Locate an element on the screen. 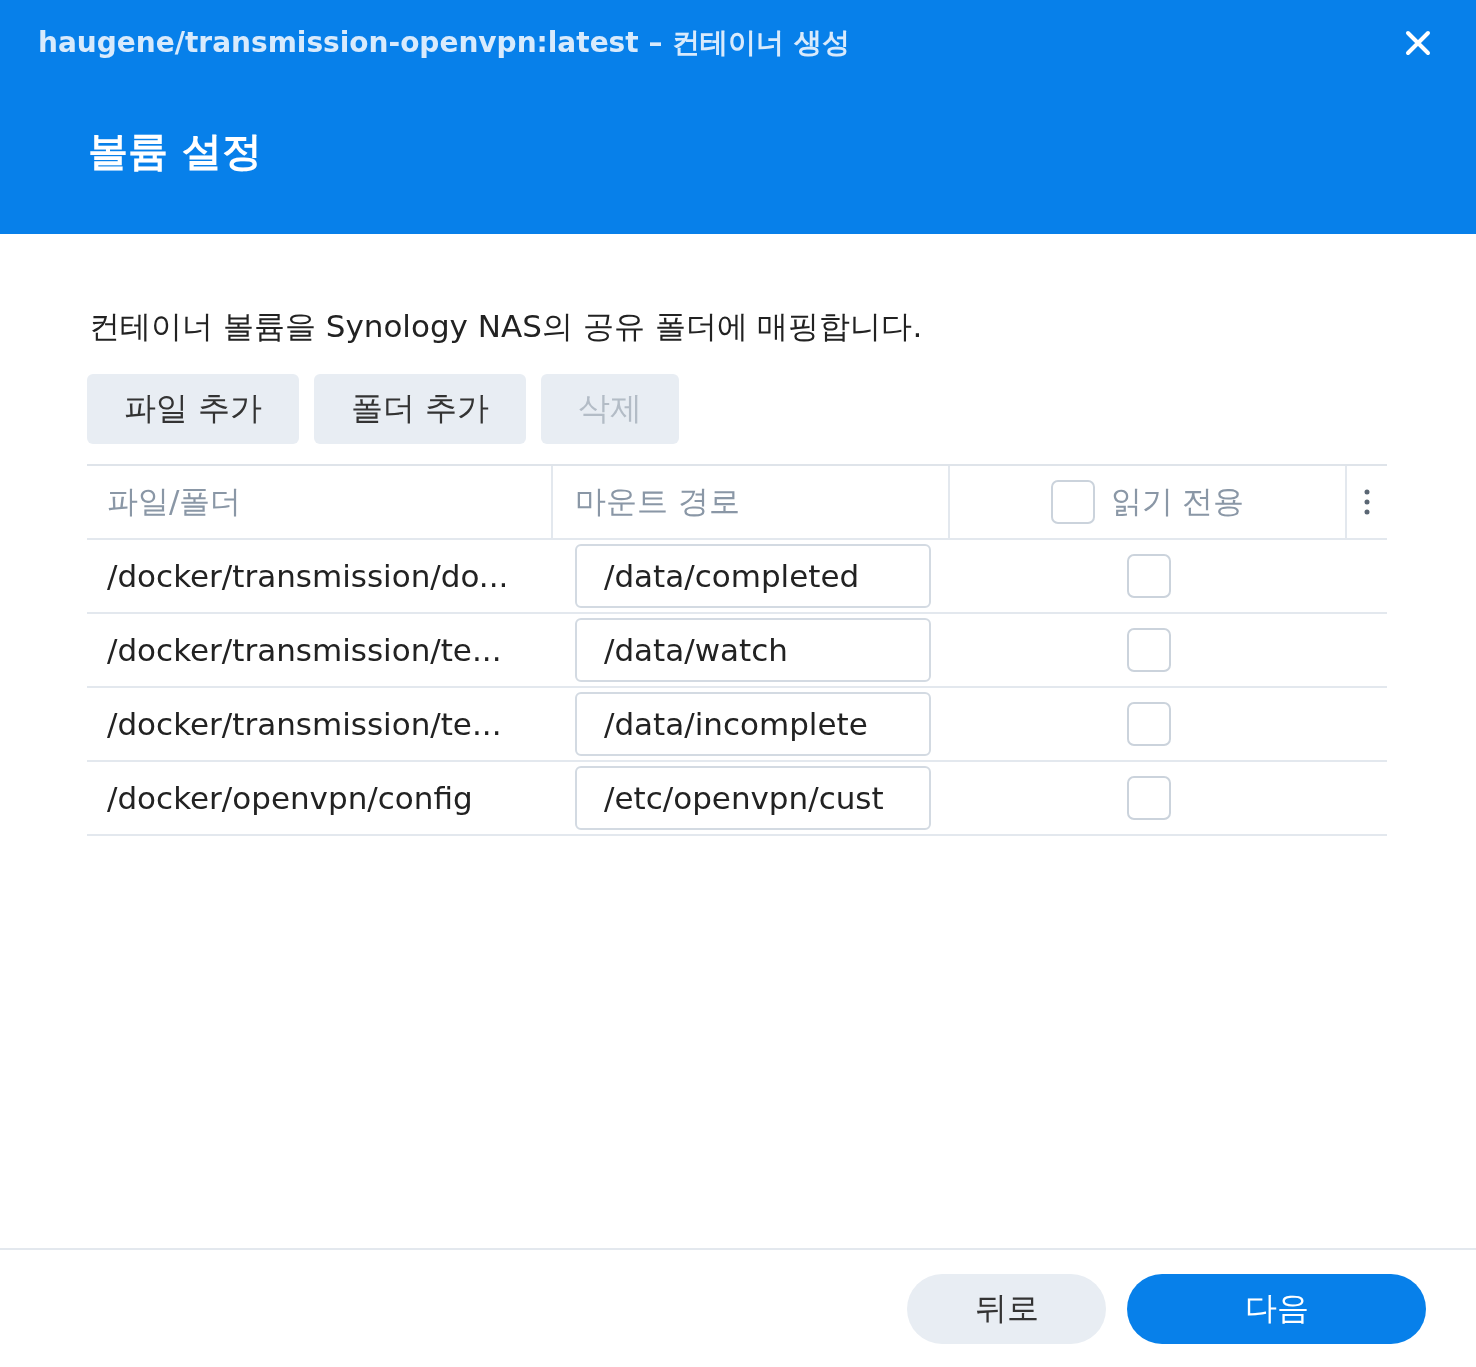 This screenshot has height=1367, width=1476. input-field: /etc/openvpn/cust is located at coordinates (753, 798).